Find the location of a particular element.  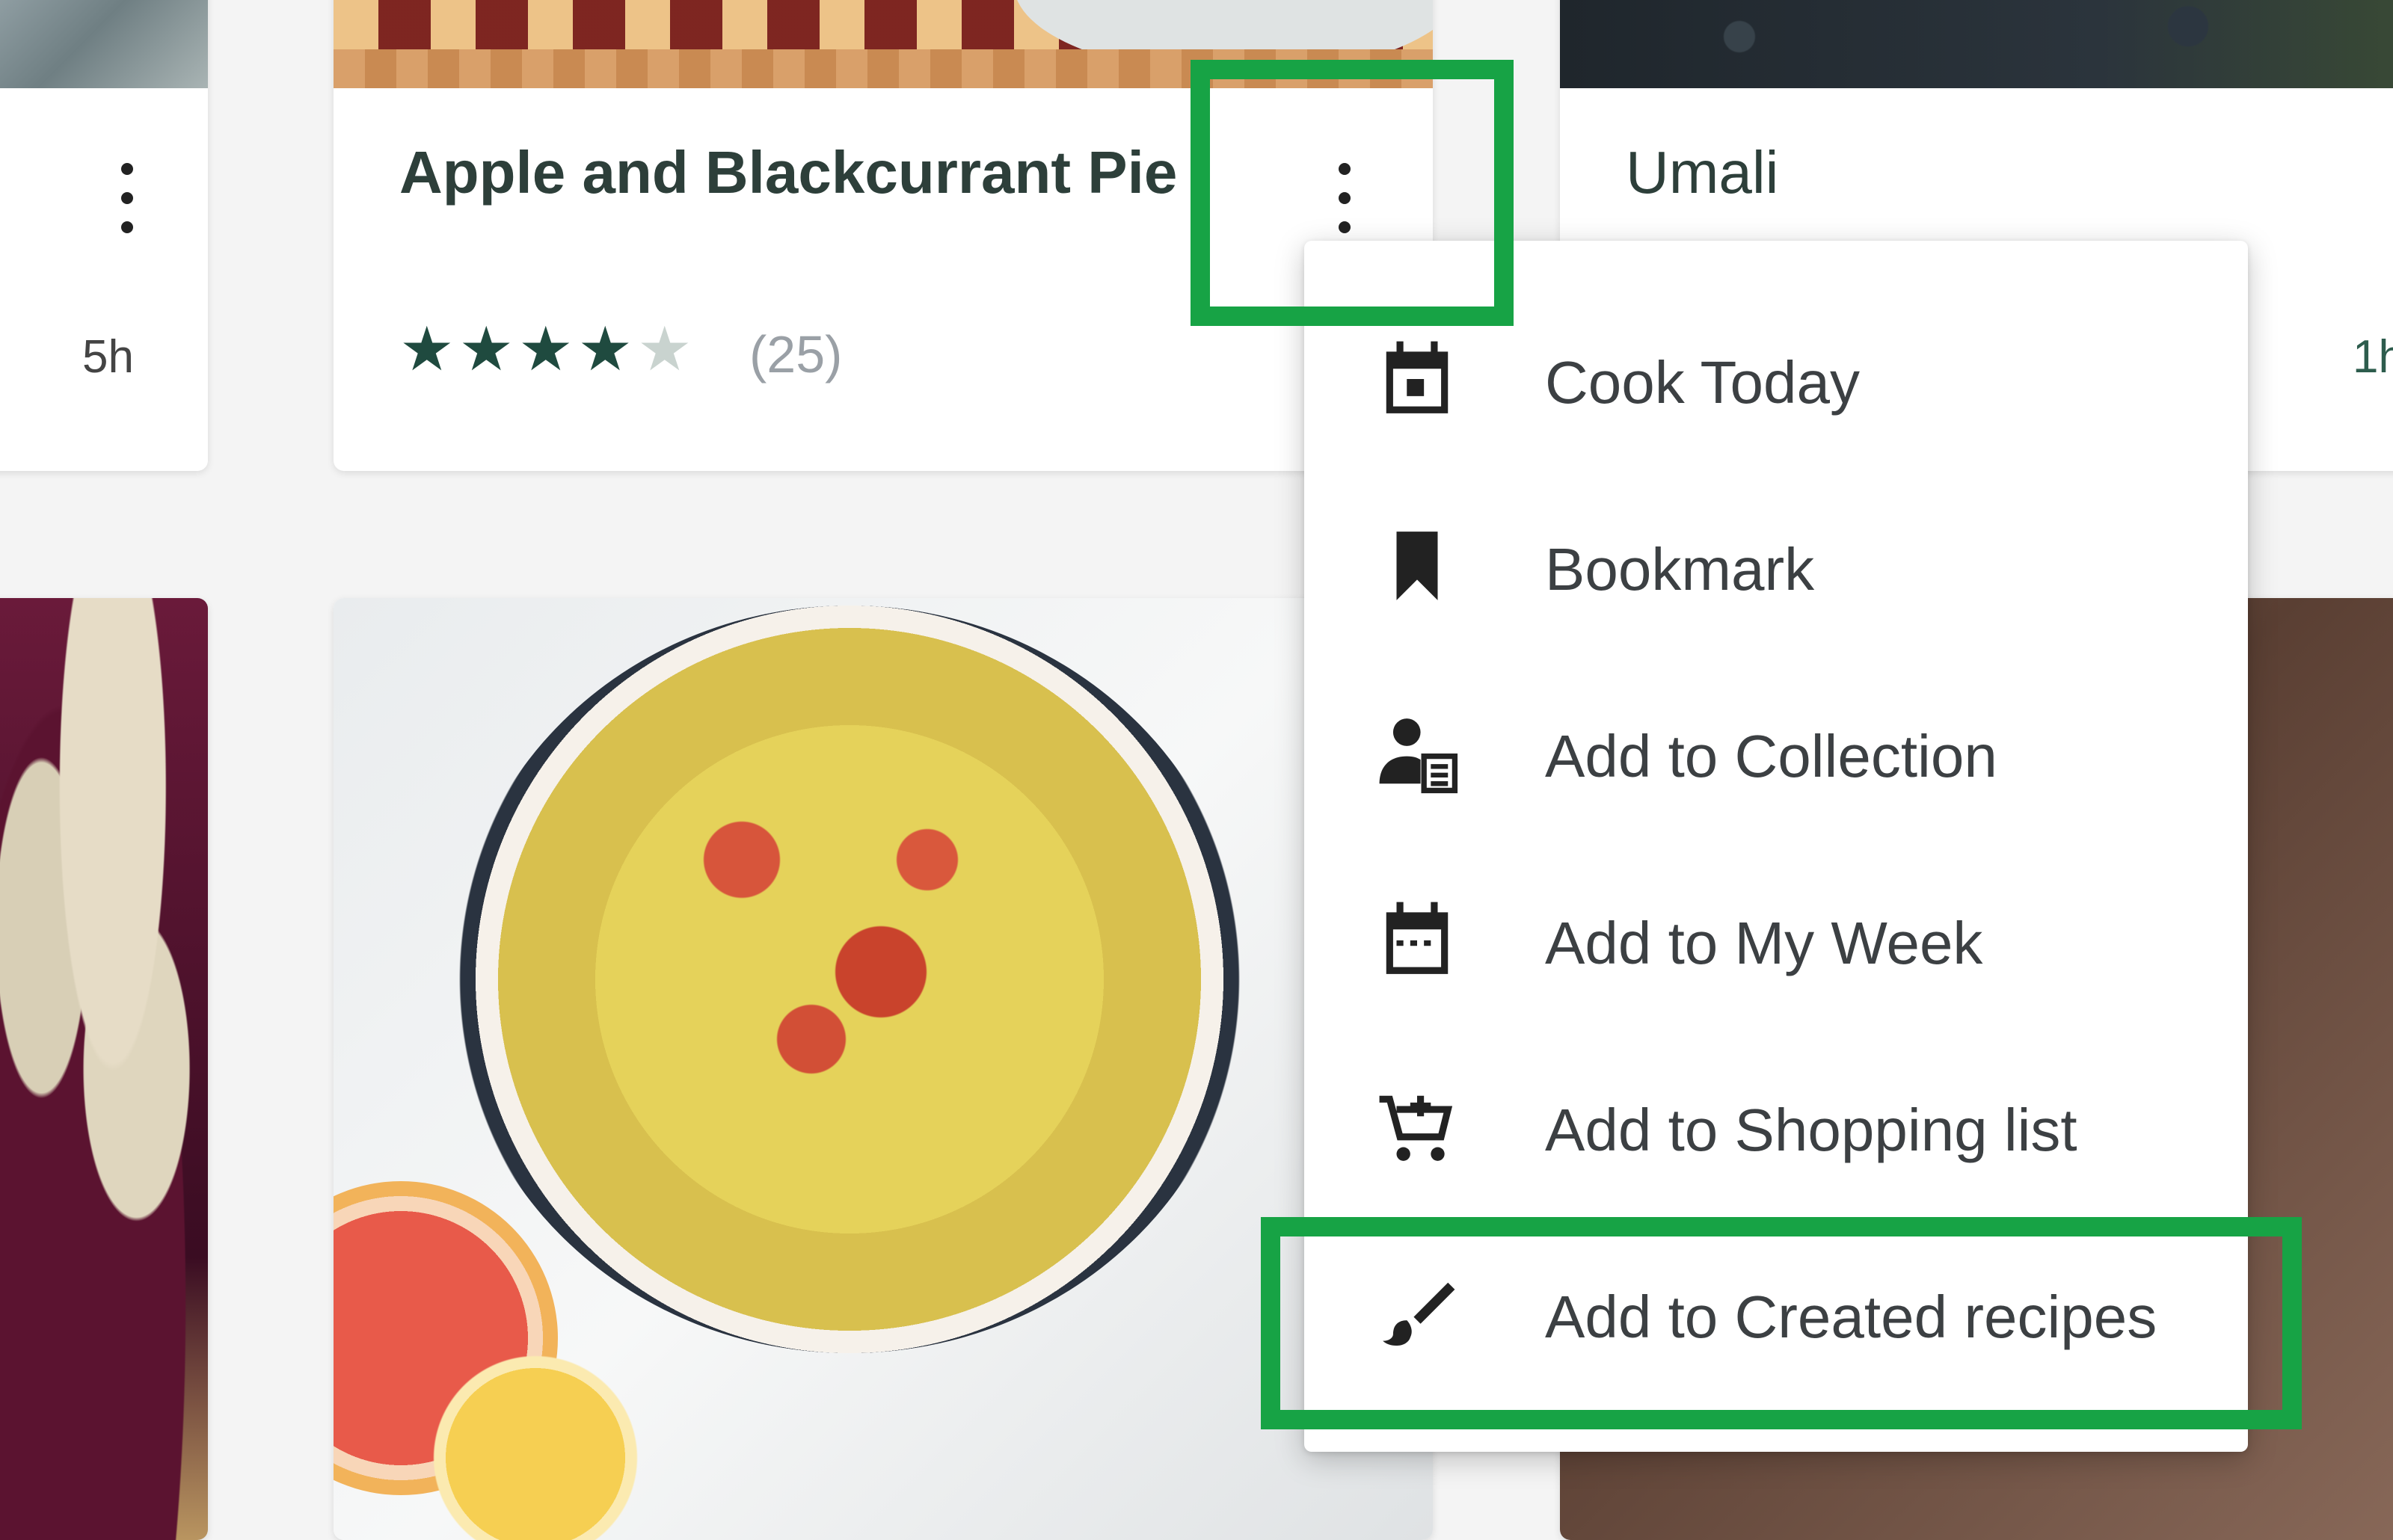

menu-item-add-to-my-week: Add to My Week is located at coordinates (1776, 939).